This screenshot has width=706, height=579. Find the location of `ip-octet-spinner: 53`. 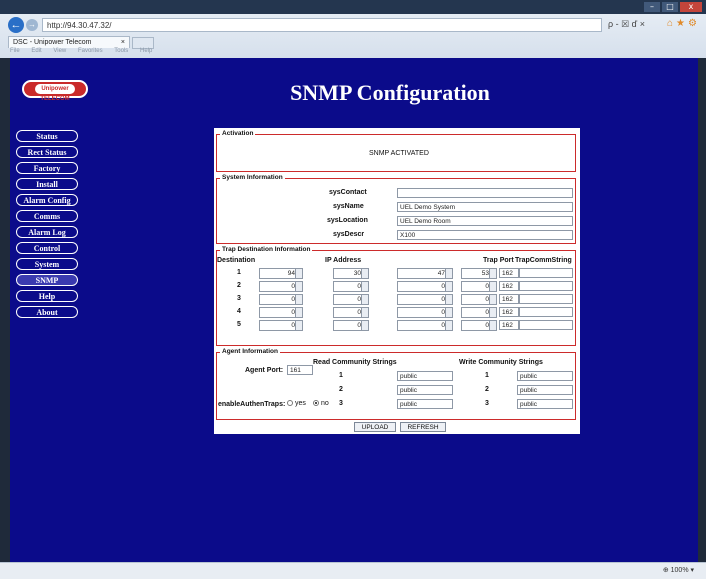

ip-octet-spinner: 53 is located at coordinates (479, 273).